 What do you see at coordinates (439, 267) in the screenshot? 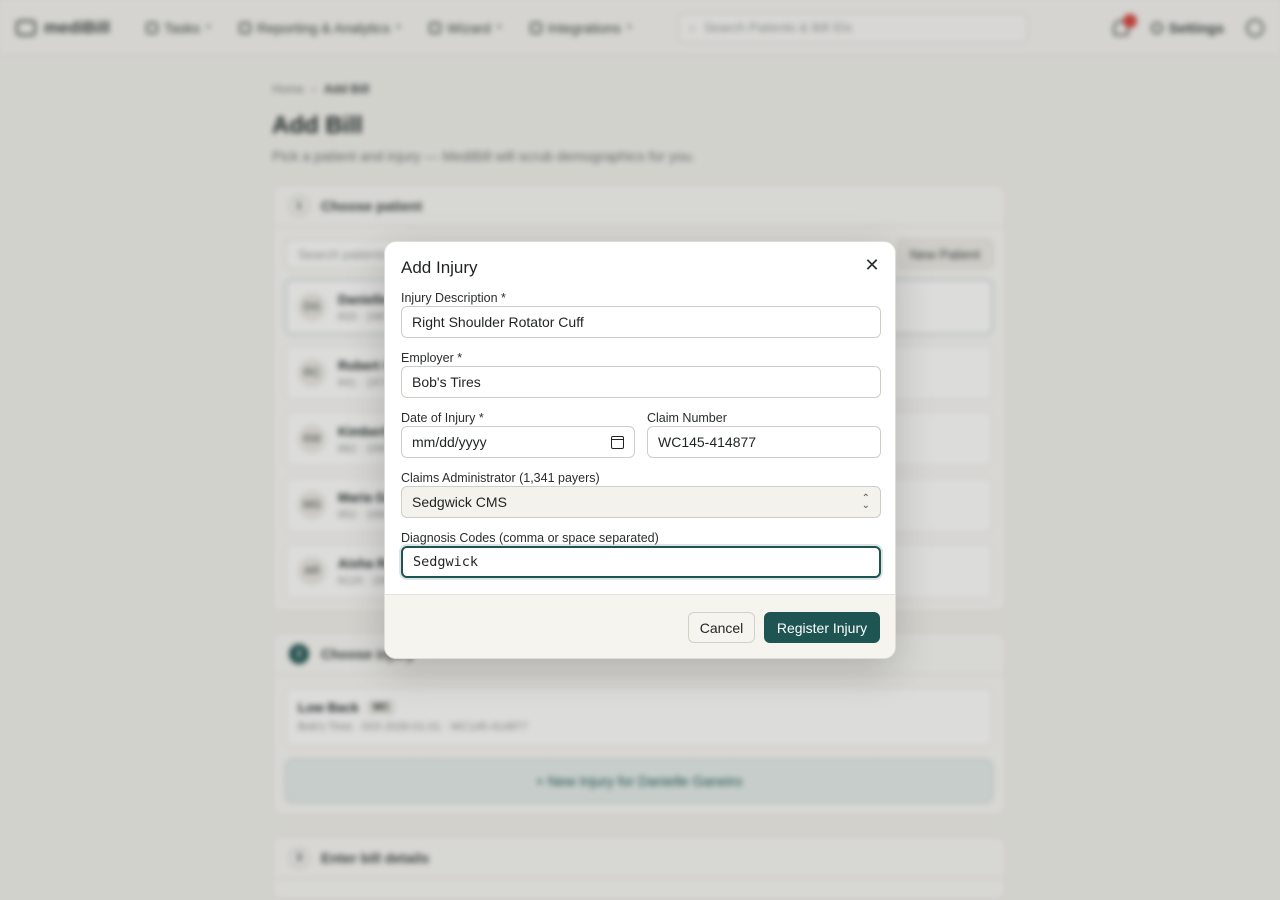
I see `dialog-title: Add Injury` at bounding box center [439, 267].